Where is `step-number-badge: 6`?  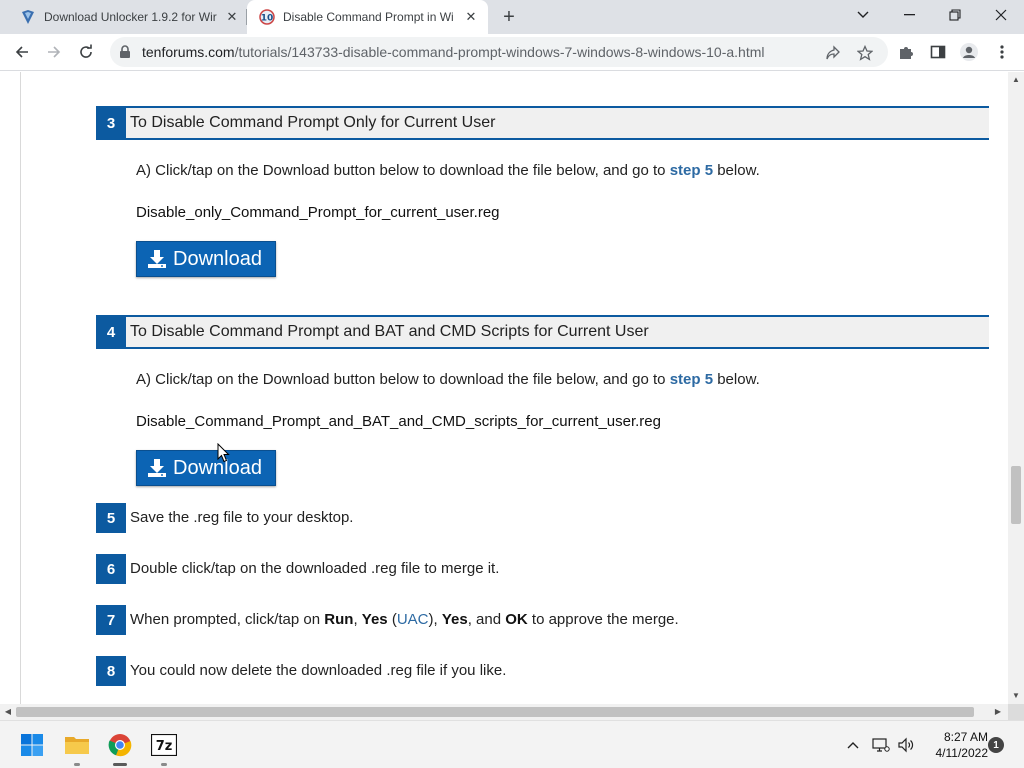 step-number-badge: 6 is located at coordinates (111, 569).